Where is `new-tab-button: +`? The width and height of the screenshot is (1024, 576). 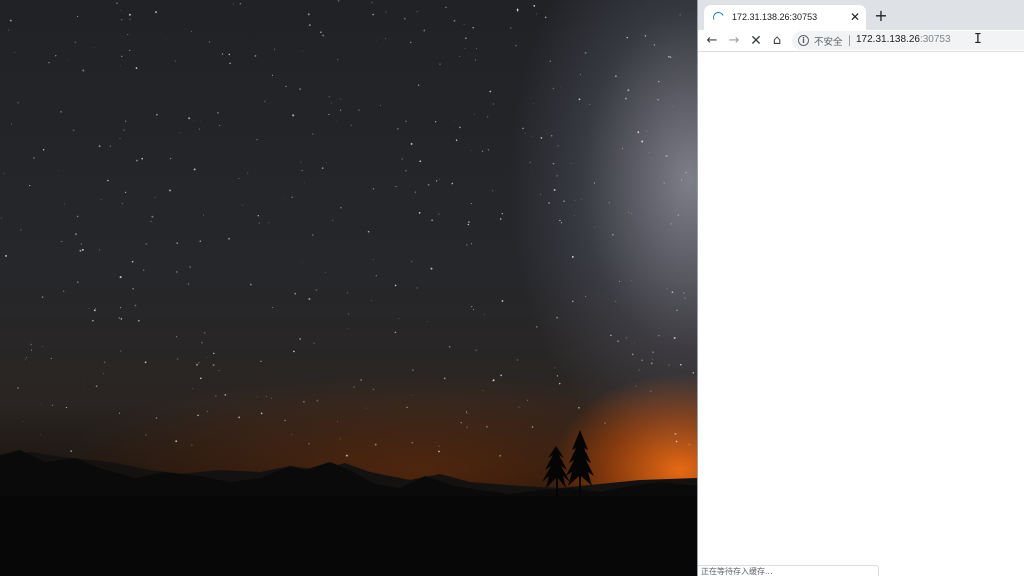
new-tab-button: + is located at coordinates (881, 16).